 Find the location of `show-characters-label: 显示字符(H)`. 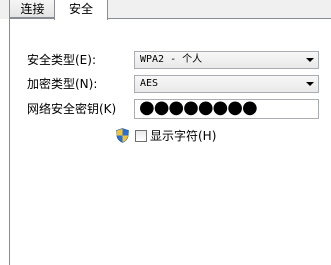

show-characters-label: 显示字符(H) is located at coordinates (183, 136).